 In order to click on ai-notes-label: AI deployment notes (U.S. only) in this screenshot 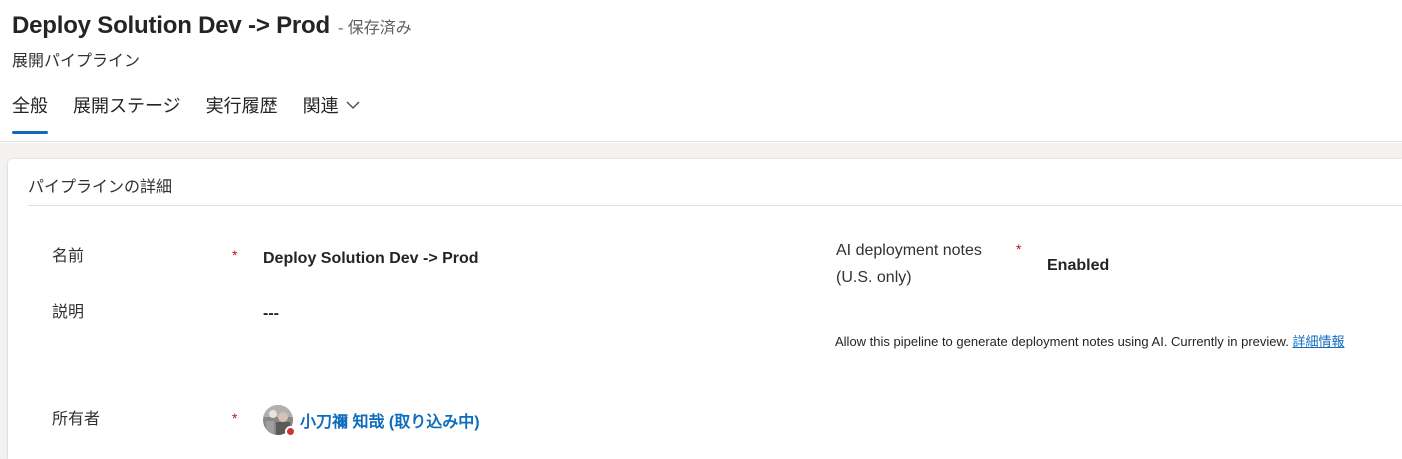, I will do `click(909, 264)`.